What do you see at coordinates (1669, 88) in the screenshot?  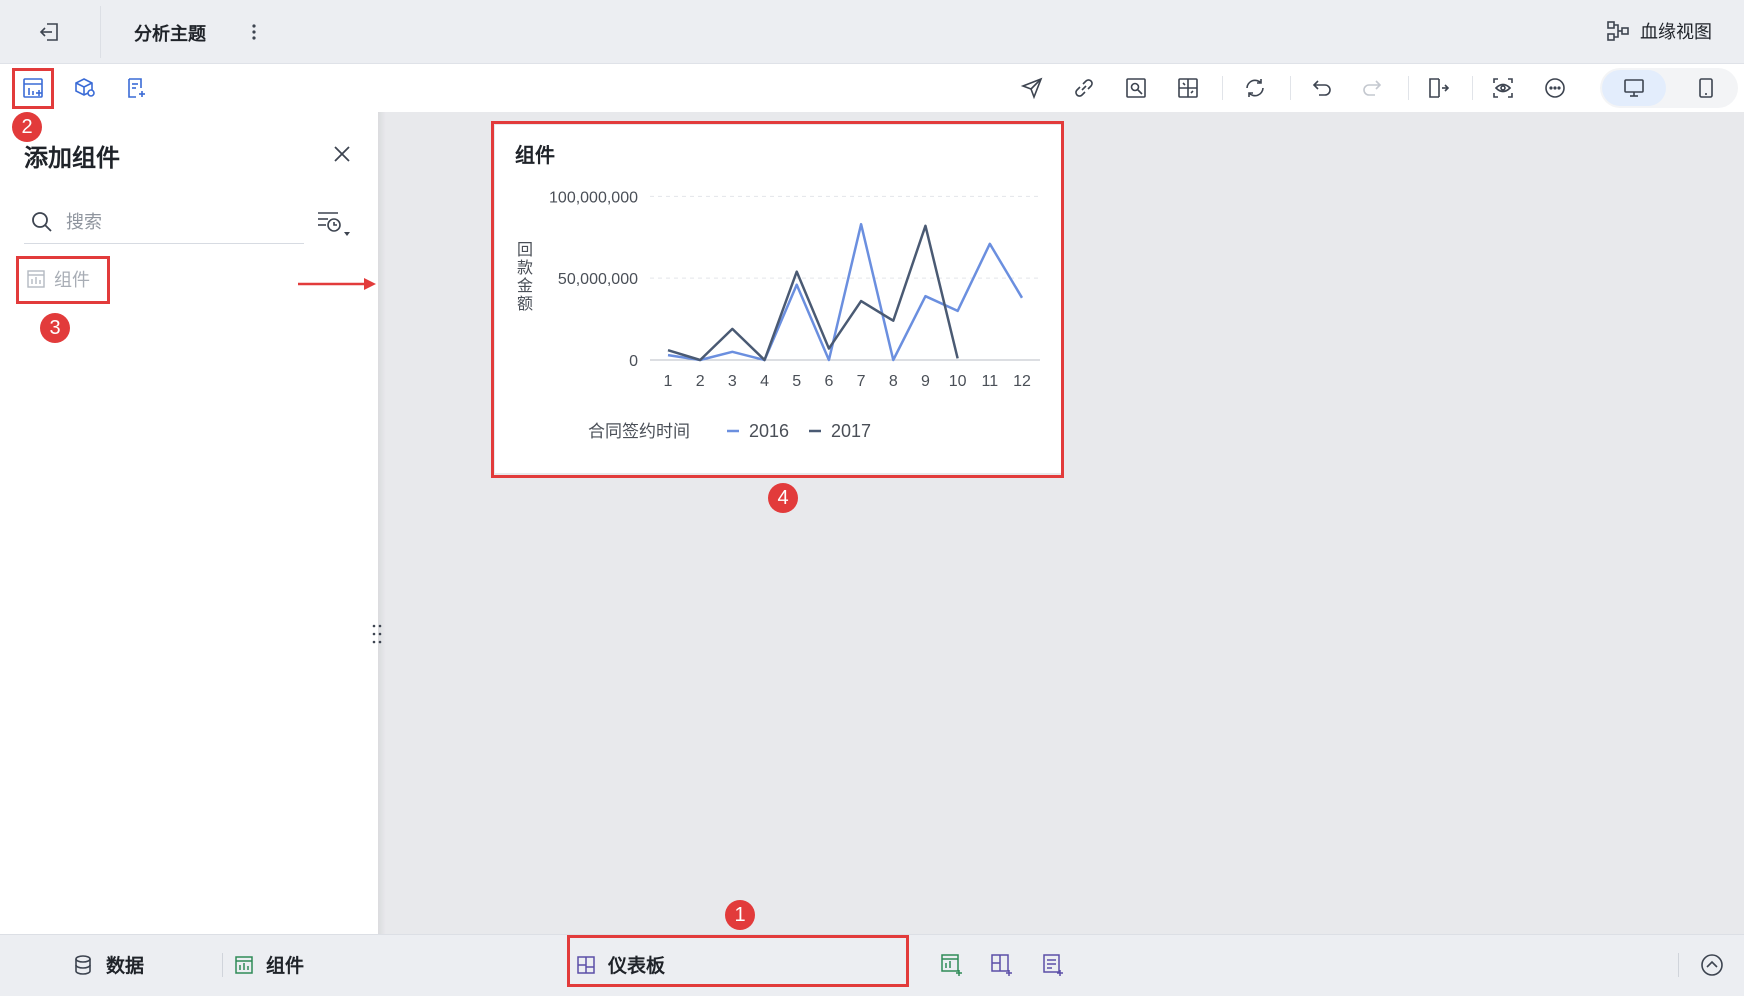 I see `device-toggle` at bounding box center [1669, 88].